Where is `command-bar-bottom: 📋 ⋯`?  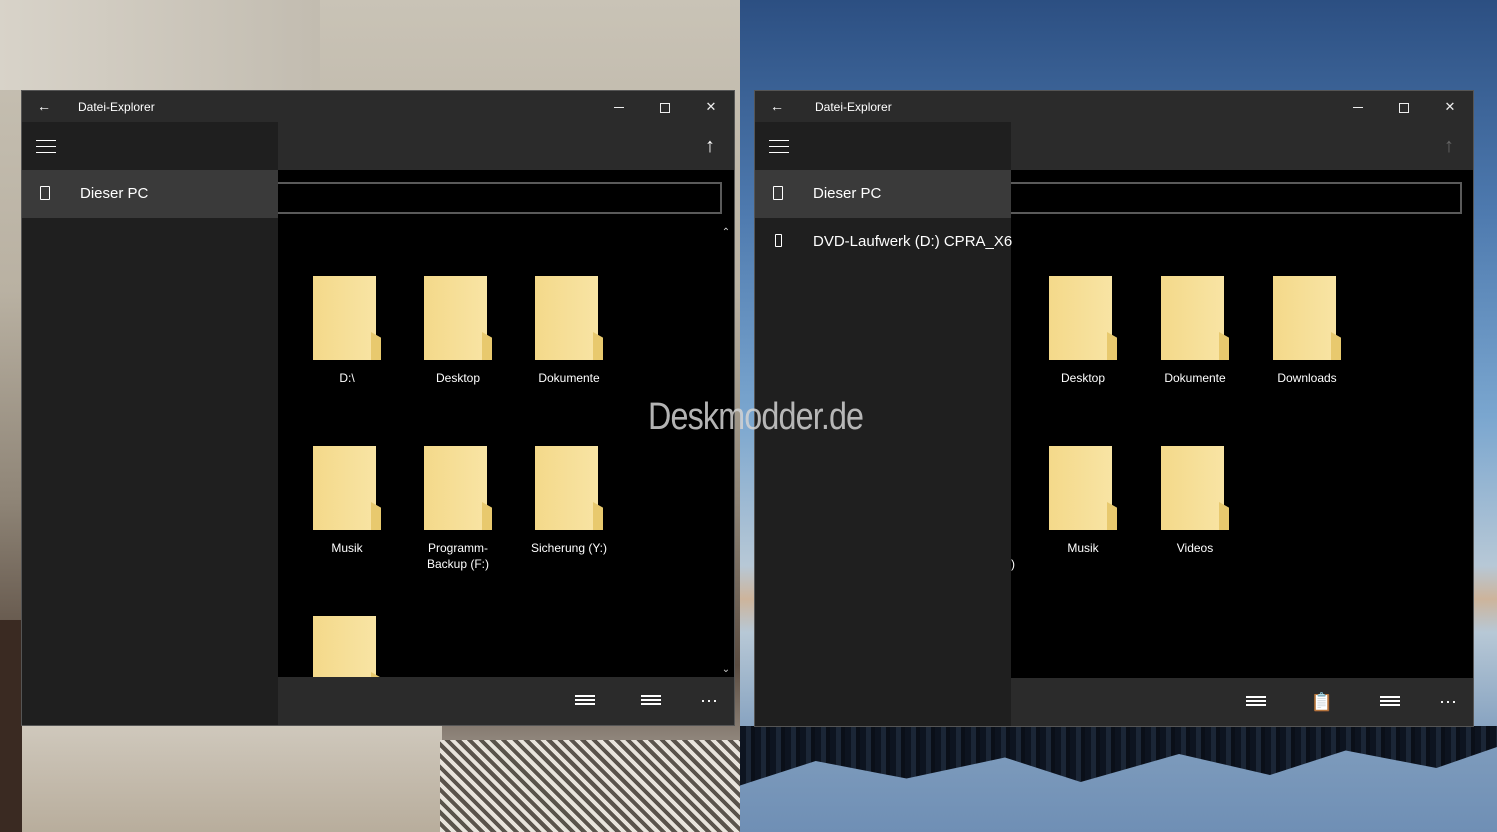
command-bar-bottom: 📋 ⋯ is located at coordinates (1242, 702).